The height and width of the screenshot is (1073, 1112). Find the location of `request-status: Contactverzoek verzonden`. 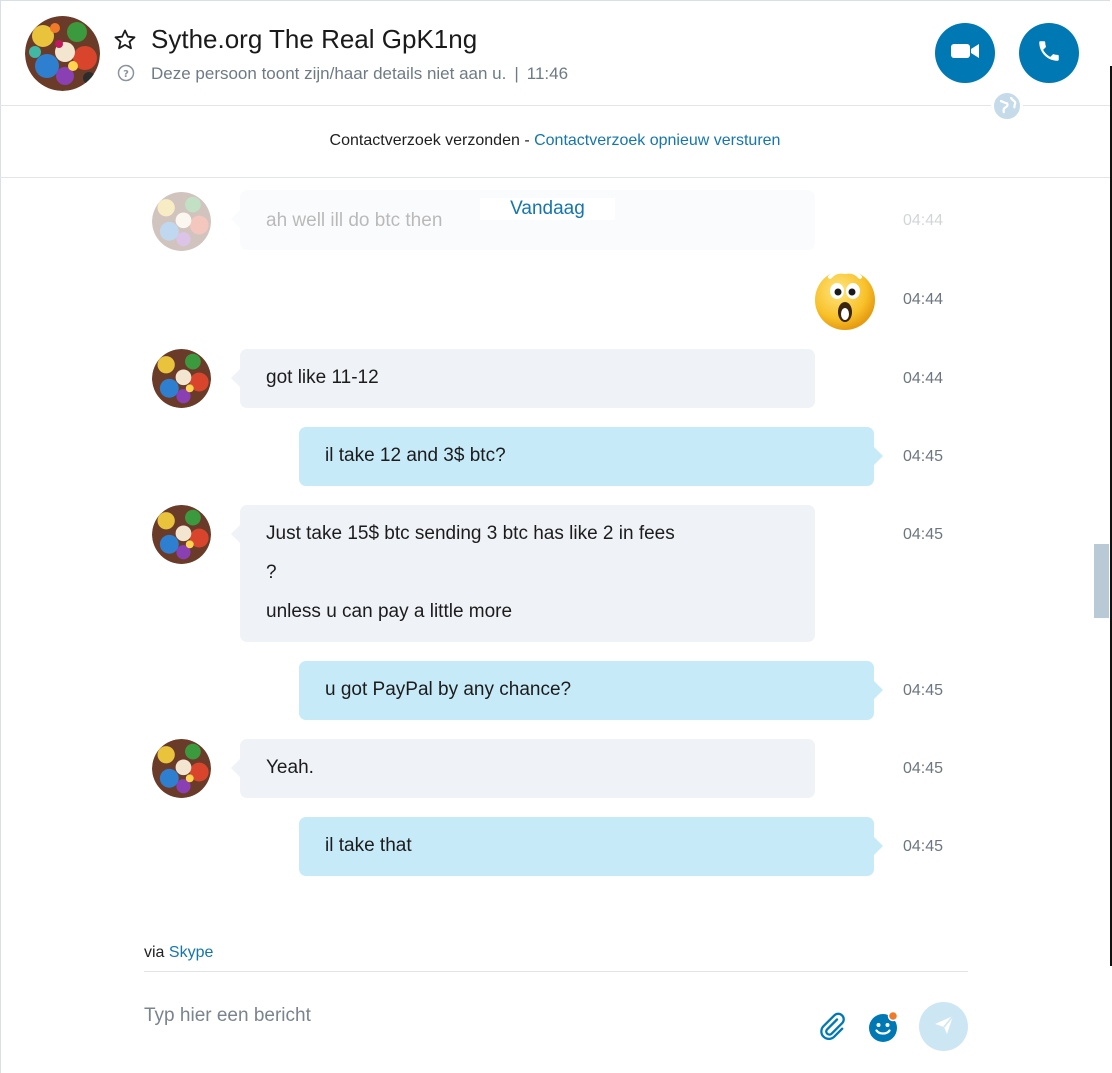

request-status: Contactverzoek verzonden is located at coordinates (424, 140).